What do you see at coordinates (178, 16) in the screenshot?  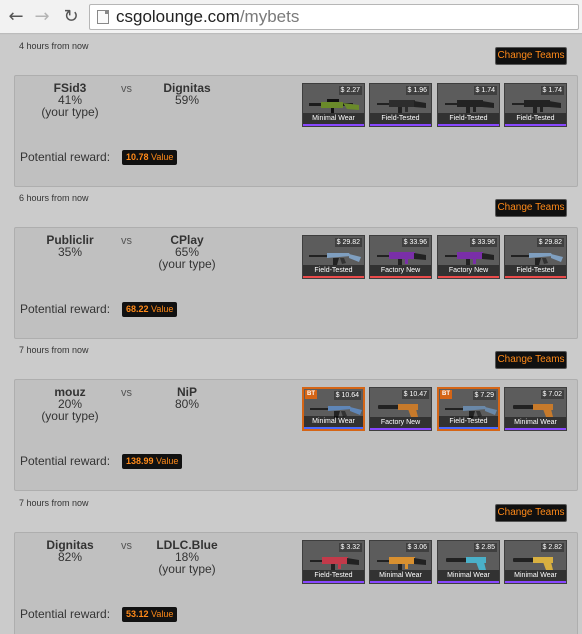 I see `url-domain: csgolounge.com` at bounding box center [178, 16].